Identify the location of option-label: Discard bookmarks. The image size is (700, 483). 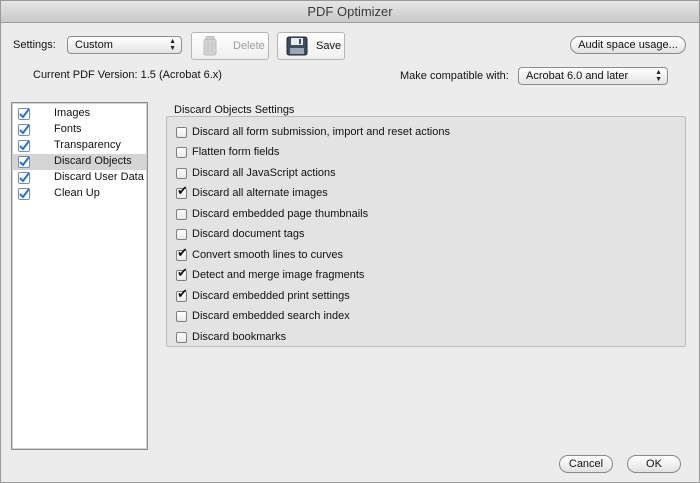
(239, 337).